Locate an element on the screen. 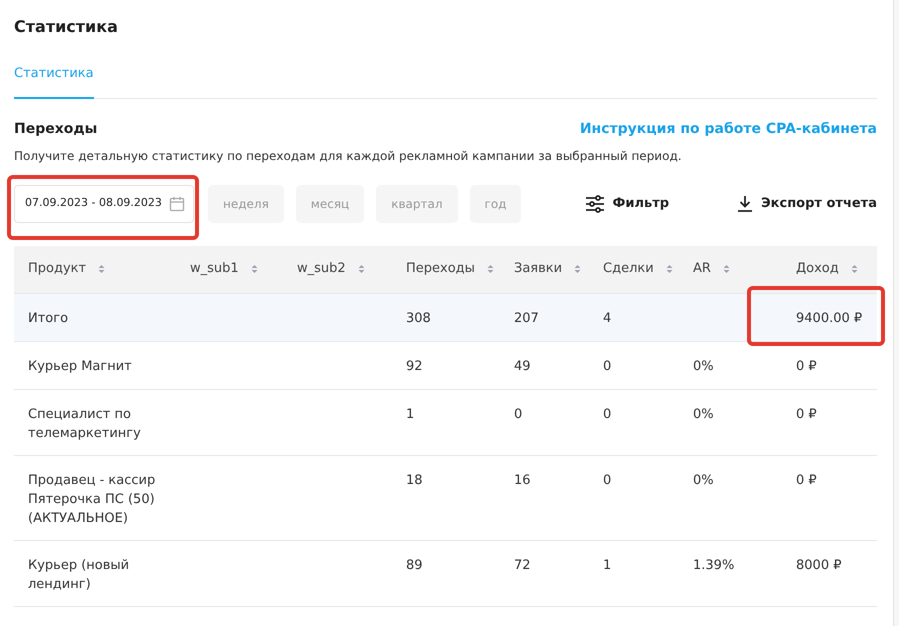 The image size is (899, 626). period-button: квартал is located at coordinates (417, 203).